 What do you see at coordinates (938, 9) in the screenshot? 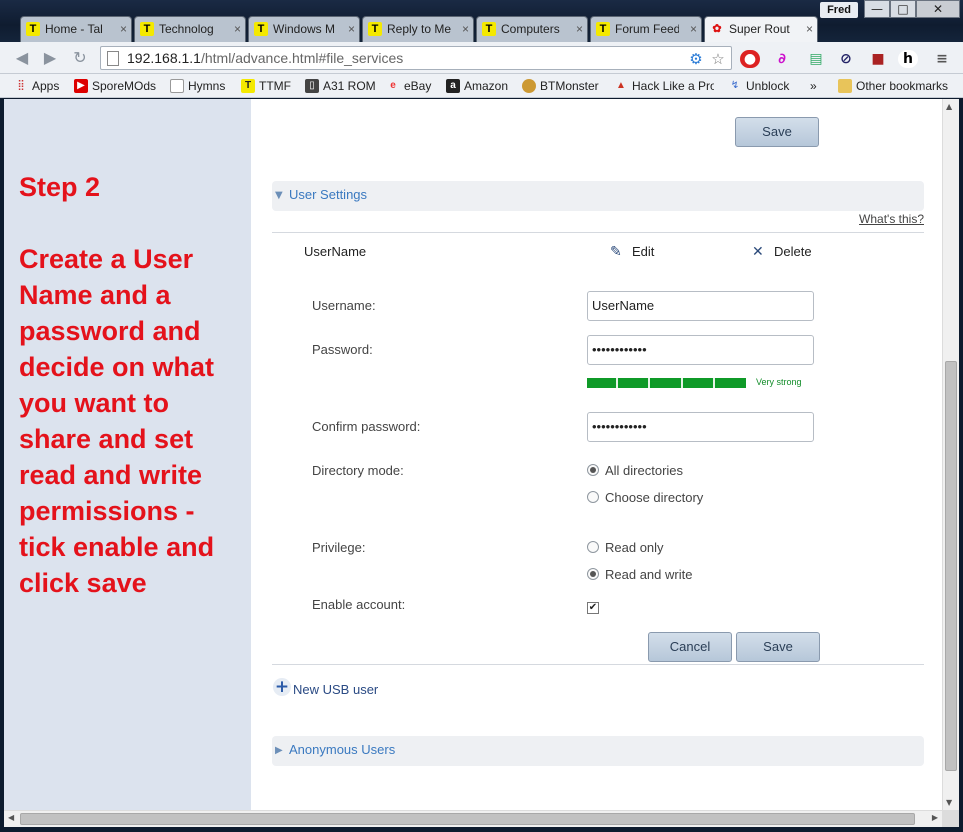
I see `close-window-button: ✕` at bounding box center [938, 9].